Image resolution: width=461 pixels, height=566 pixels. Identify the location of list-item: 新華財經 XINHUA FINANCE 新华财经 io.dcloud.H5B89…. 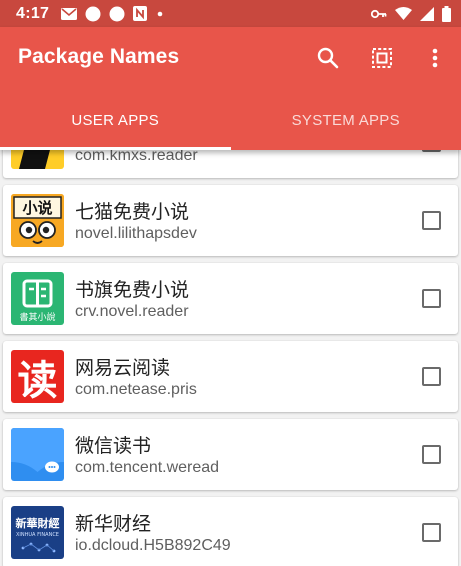
(230, 531).